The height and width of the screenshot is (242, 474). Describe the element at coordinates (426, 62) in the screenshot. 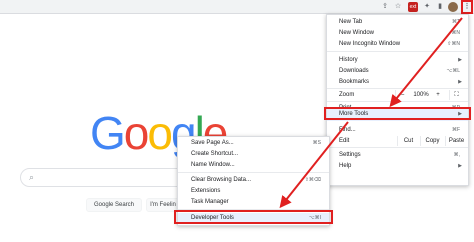

I see `arrow-to-more-tools` at that location.